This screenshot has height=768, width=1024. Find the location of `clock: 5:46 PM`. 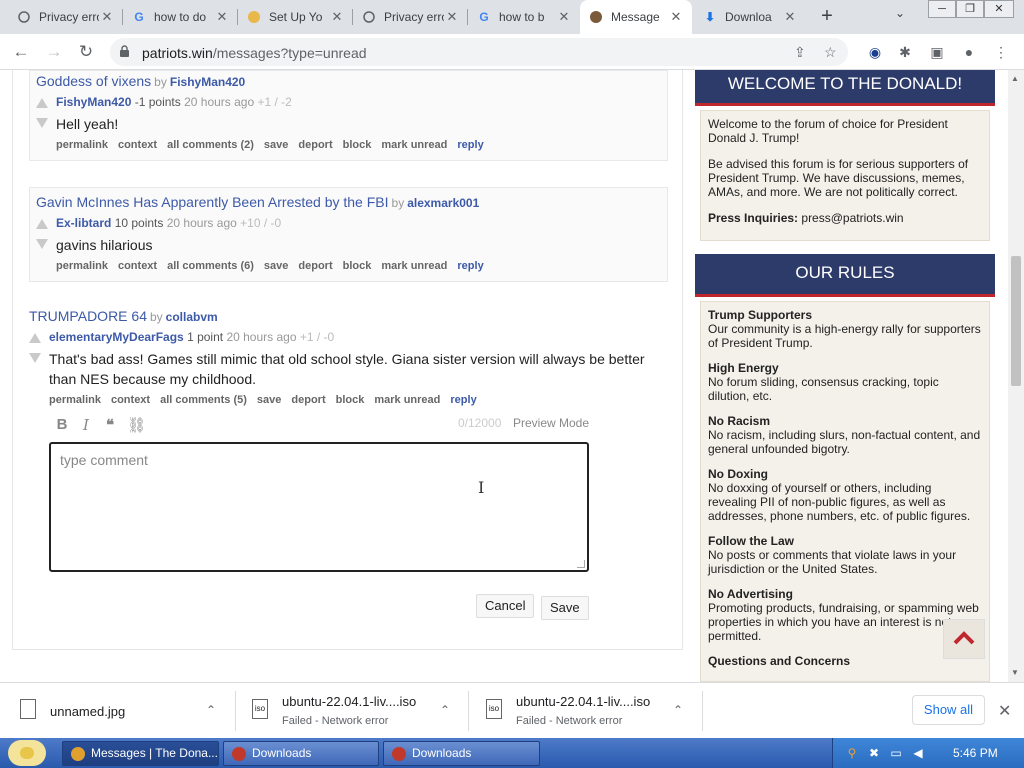

clock: 5:46 PM is located at coordinates (975, 753).